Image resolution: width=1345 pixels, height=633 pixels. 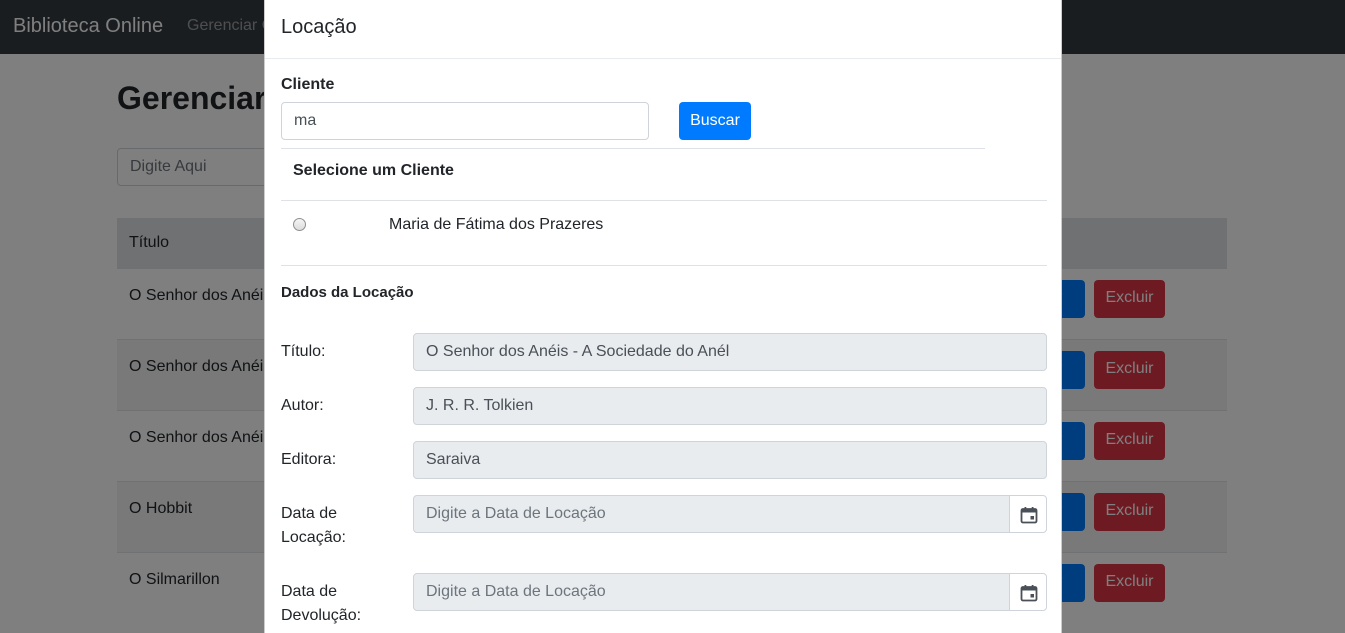 What do you see at coordinates (663, 29) in the screenshot?
I see `modal-header: Locação` at bounding box center [663, 29].